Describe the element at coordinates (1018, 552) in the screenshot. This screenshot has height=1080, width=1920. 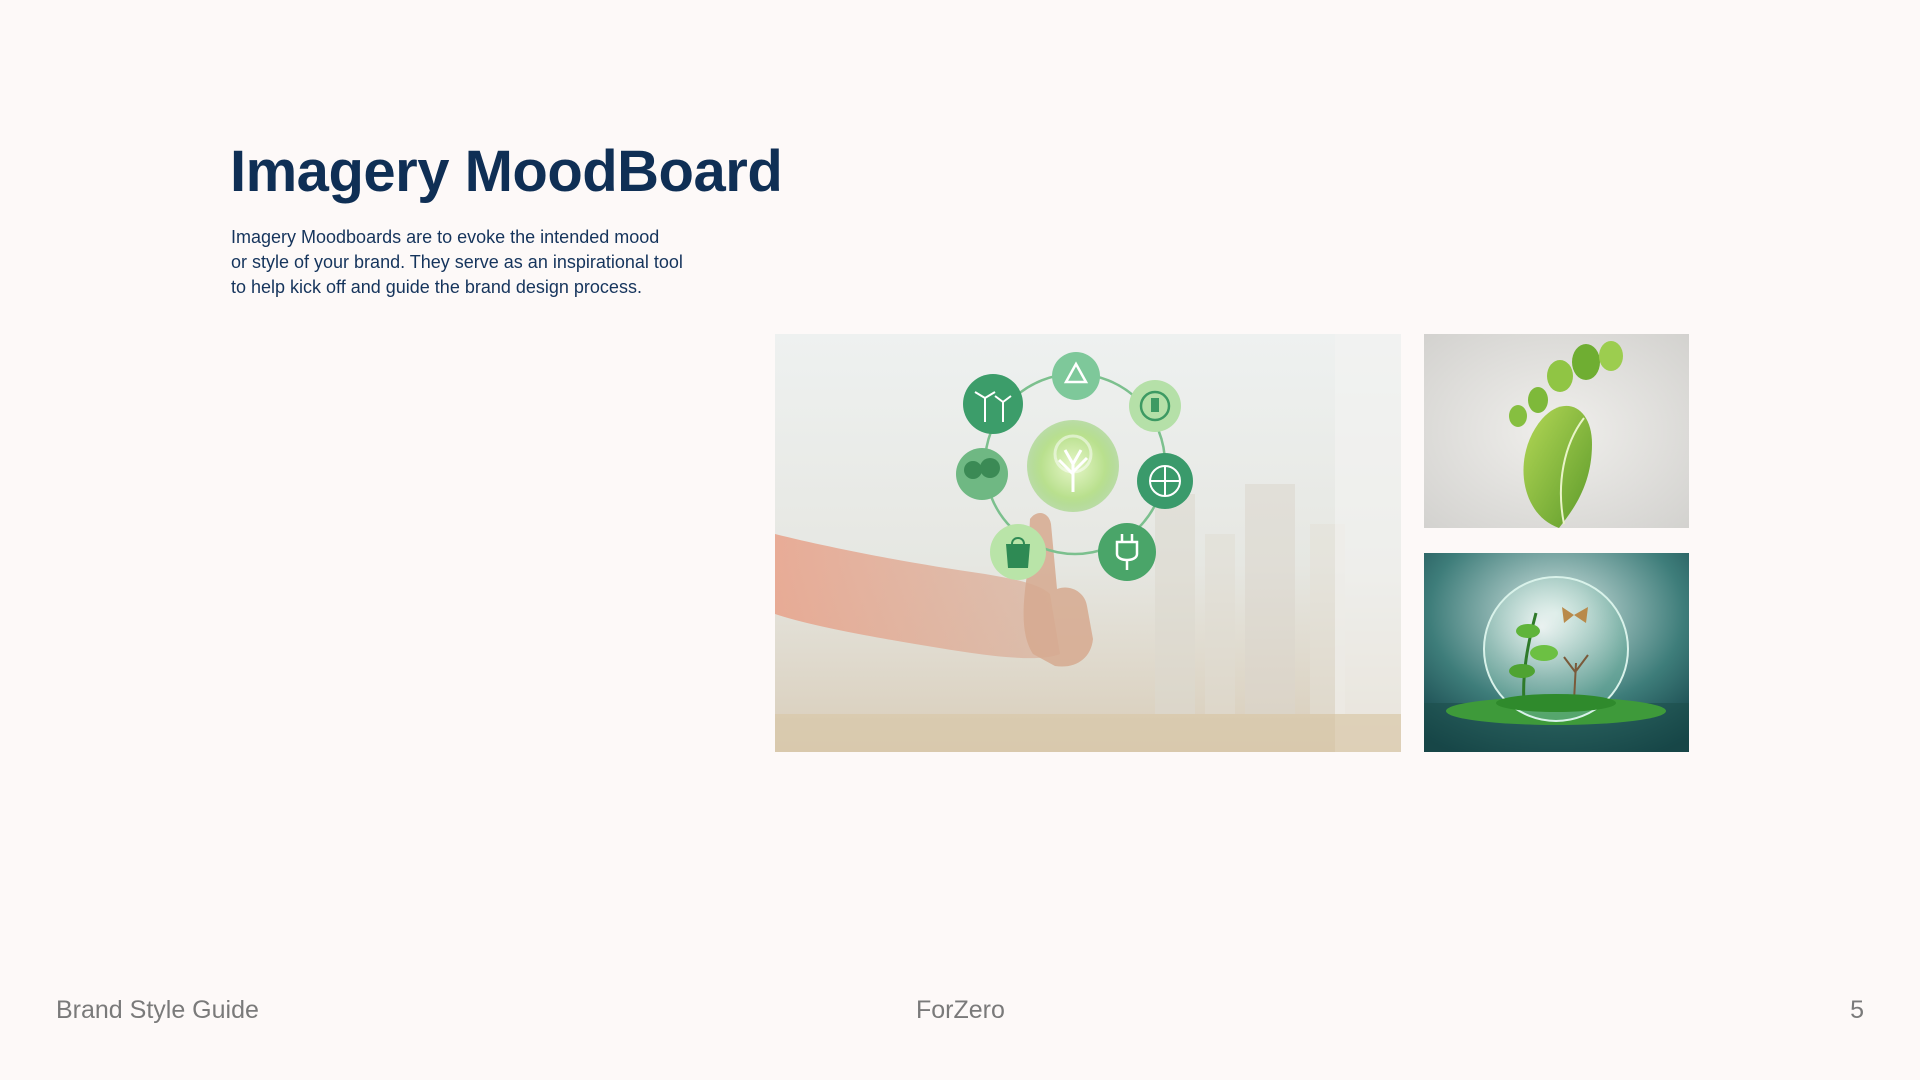
I see `recycle-bag-icon` at that location.